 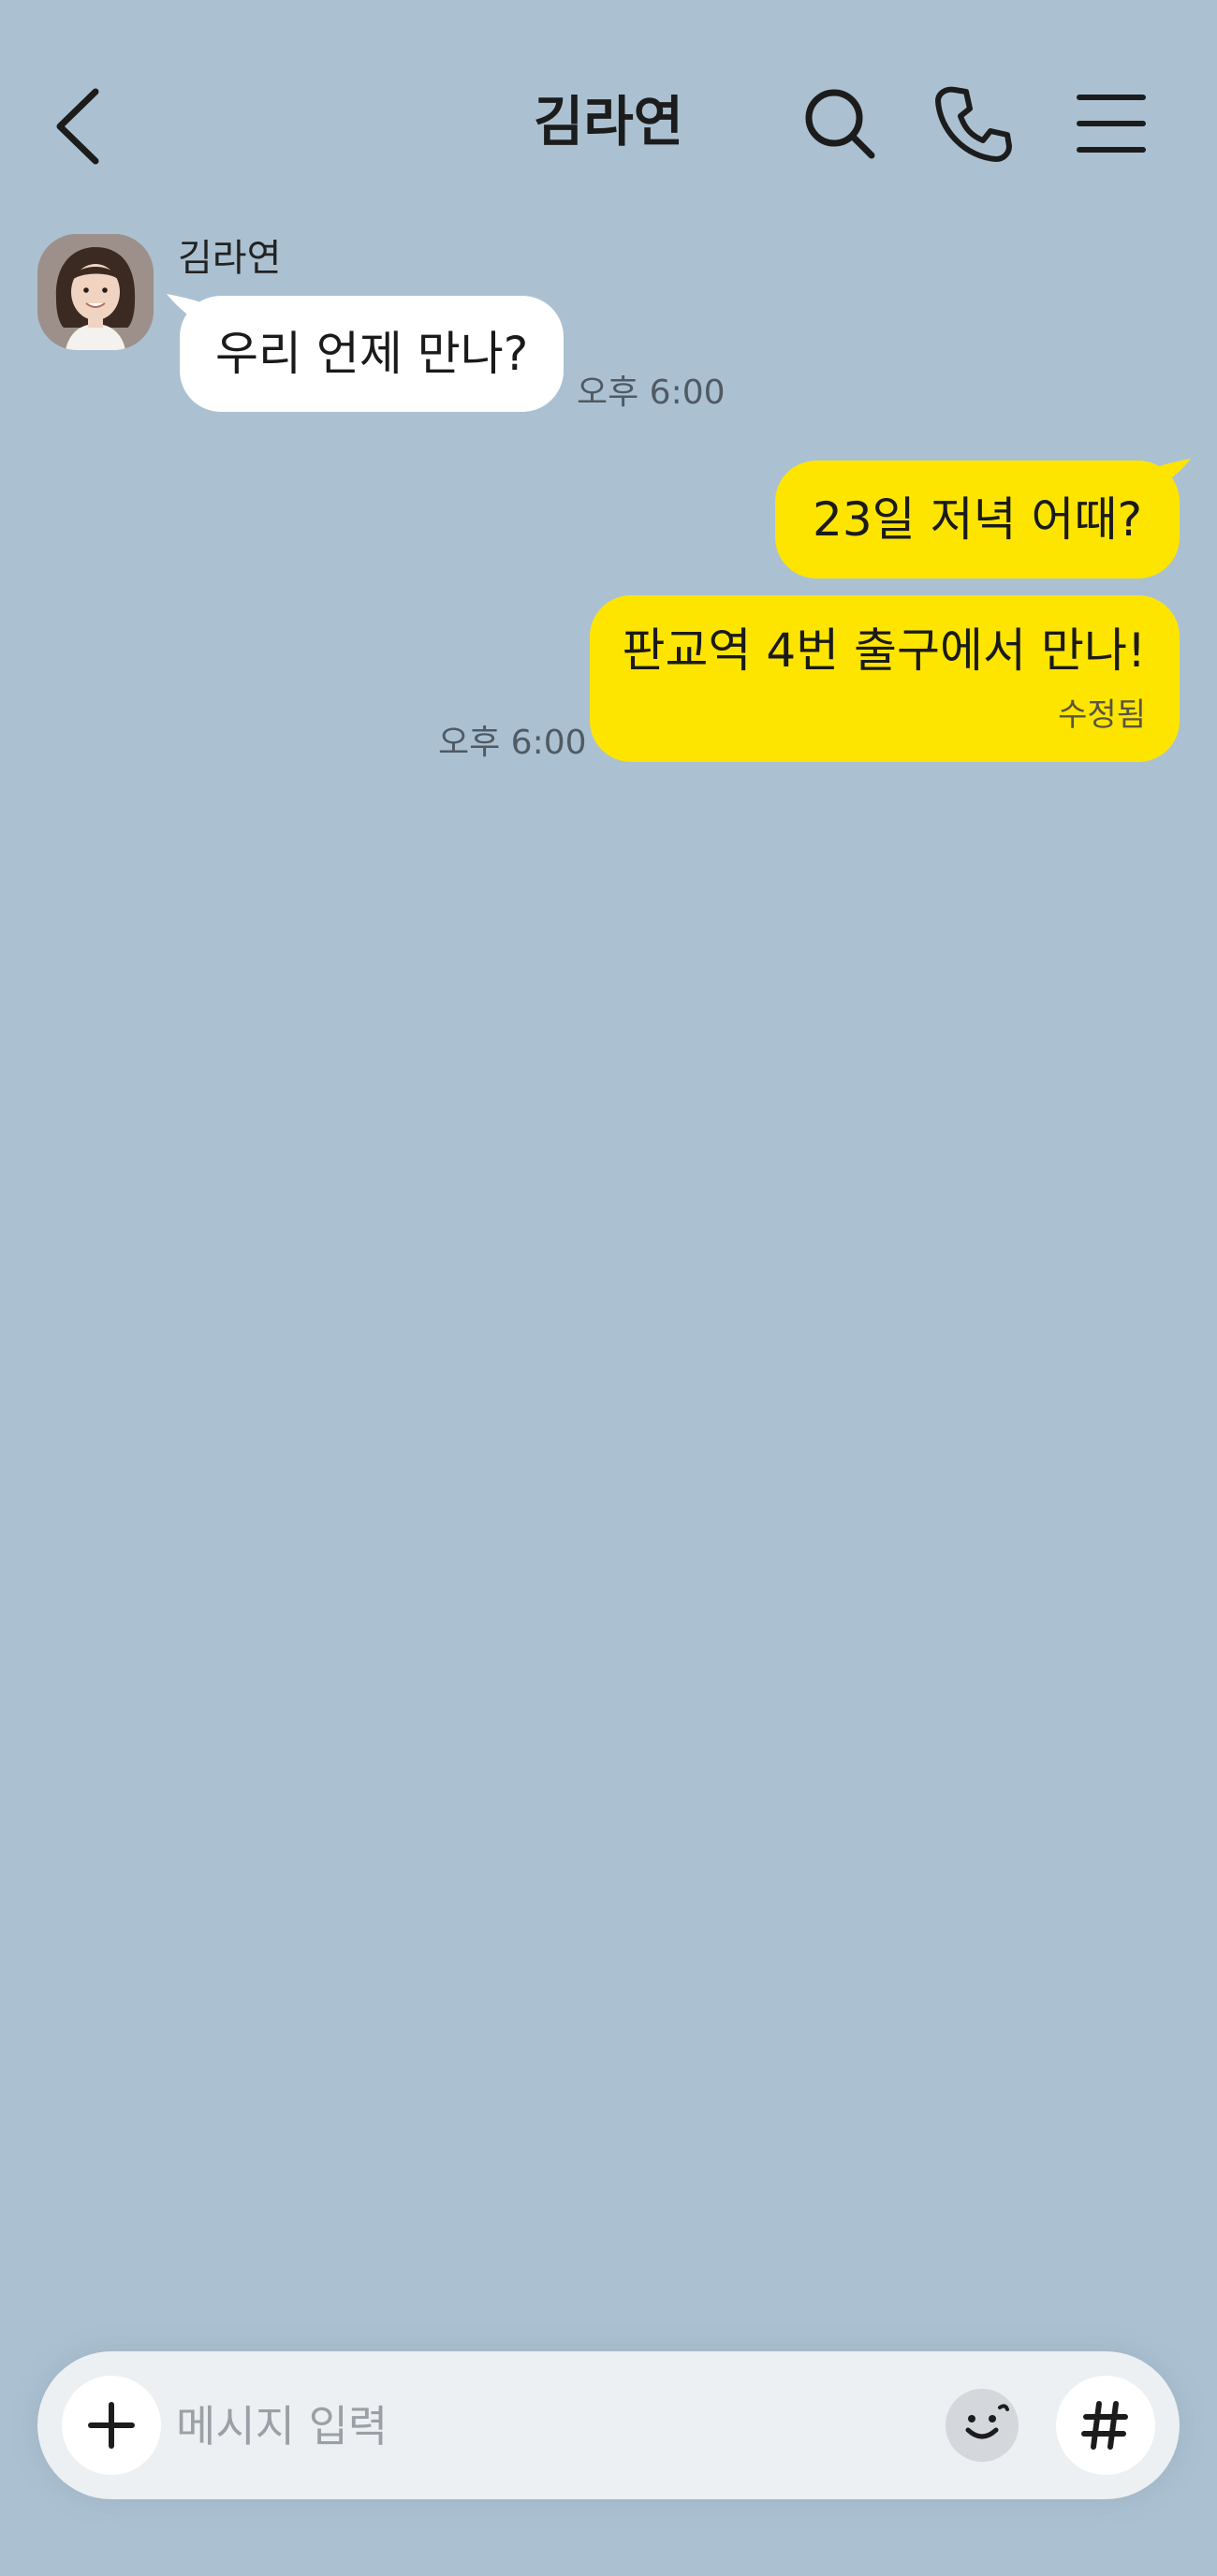 I want to click on profile-photo, so click(x=95, y=292).